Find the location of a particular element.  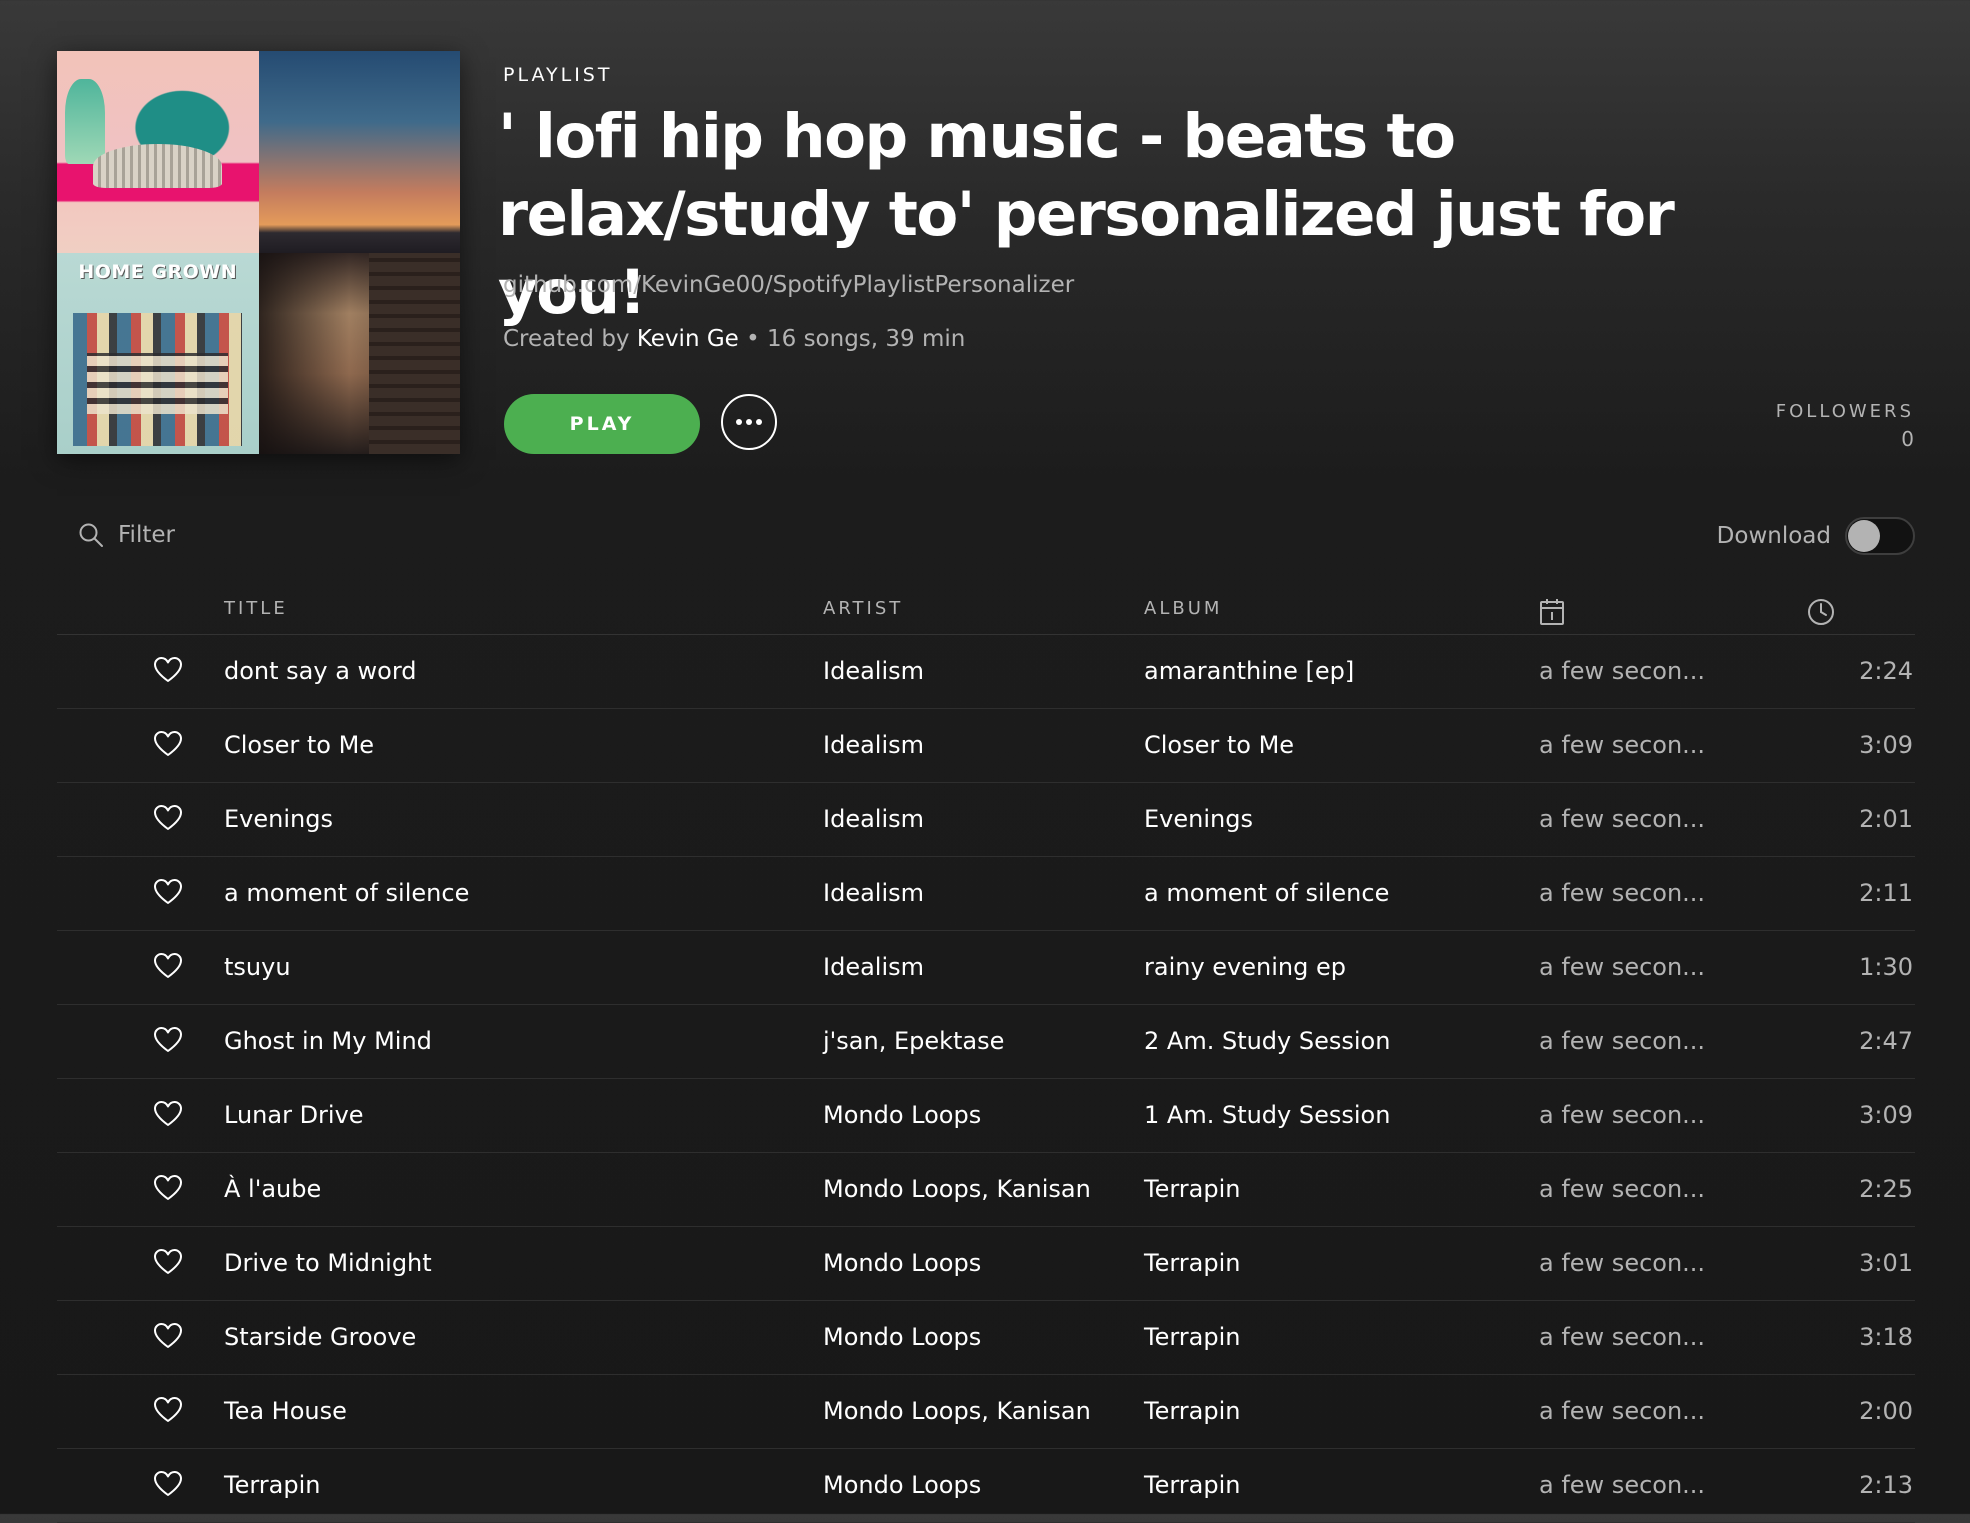

track-duration: 2:47 is located at coordinates (1886, 1041).